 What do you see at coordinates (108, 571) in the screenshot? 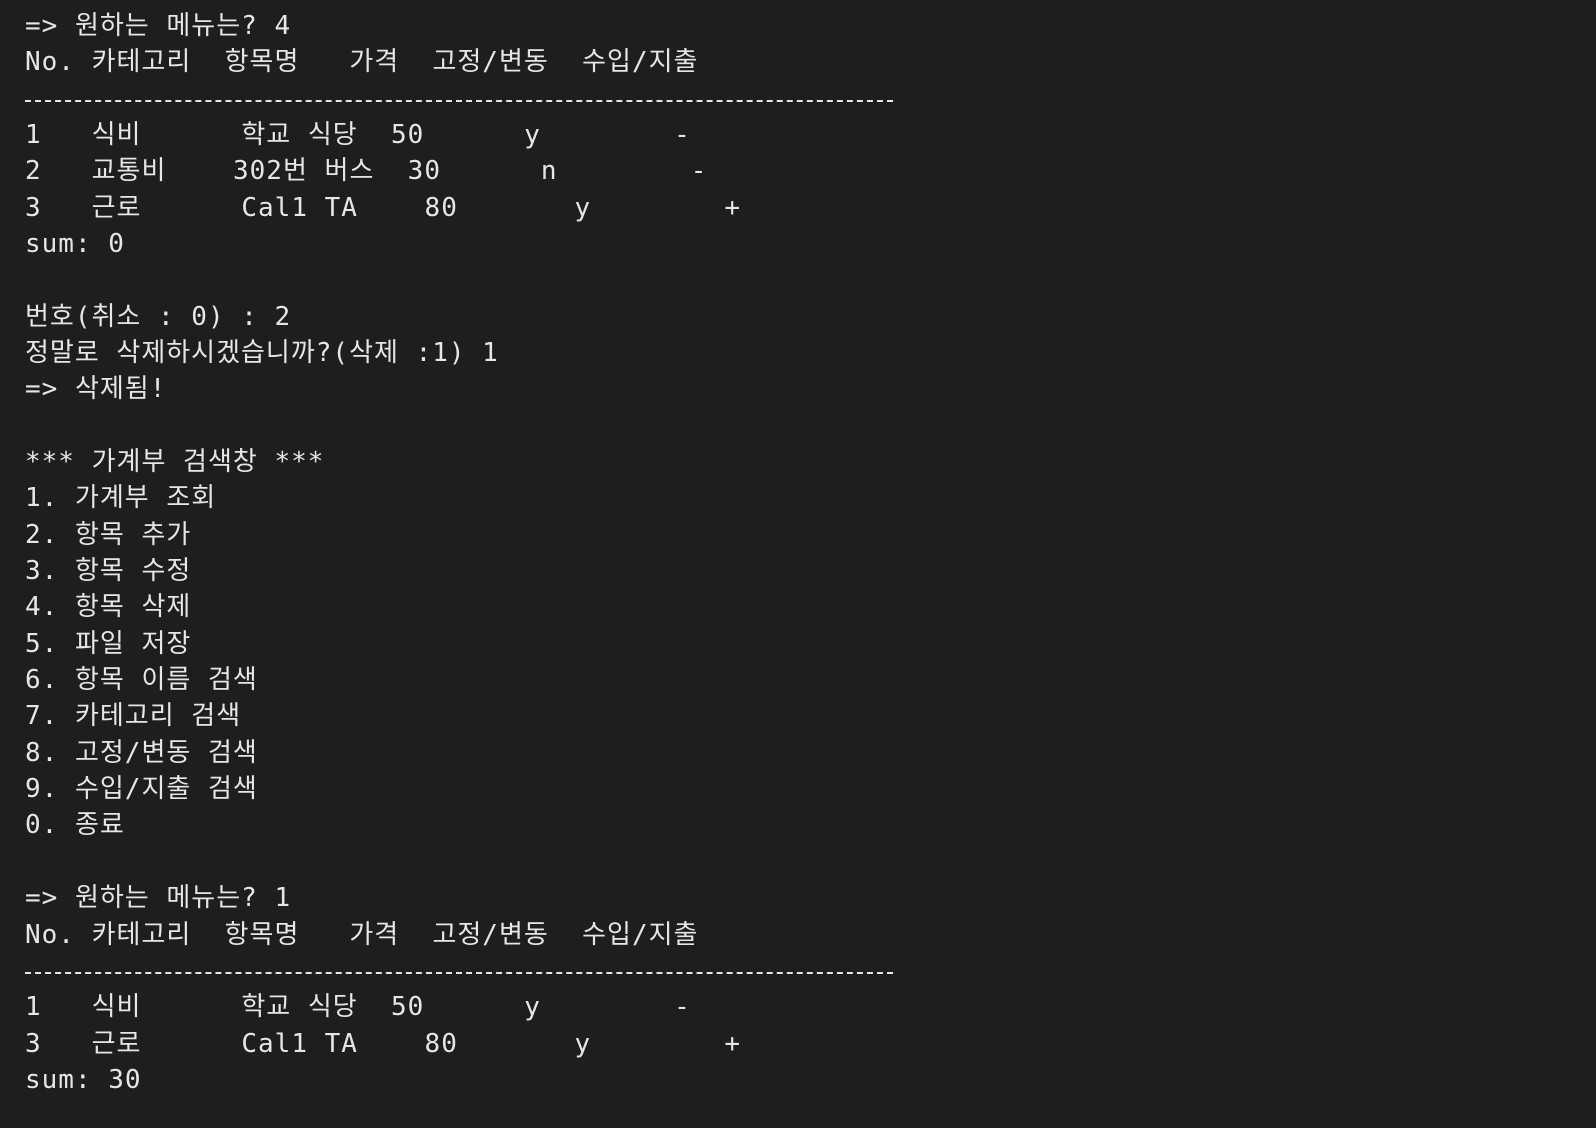
I see `menu-item: 3. 항목 수정` at bounding box center [108, 571].